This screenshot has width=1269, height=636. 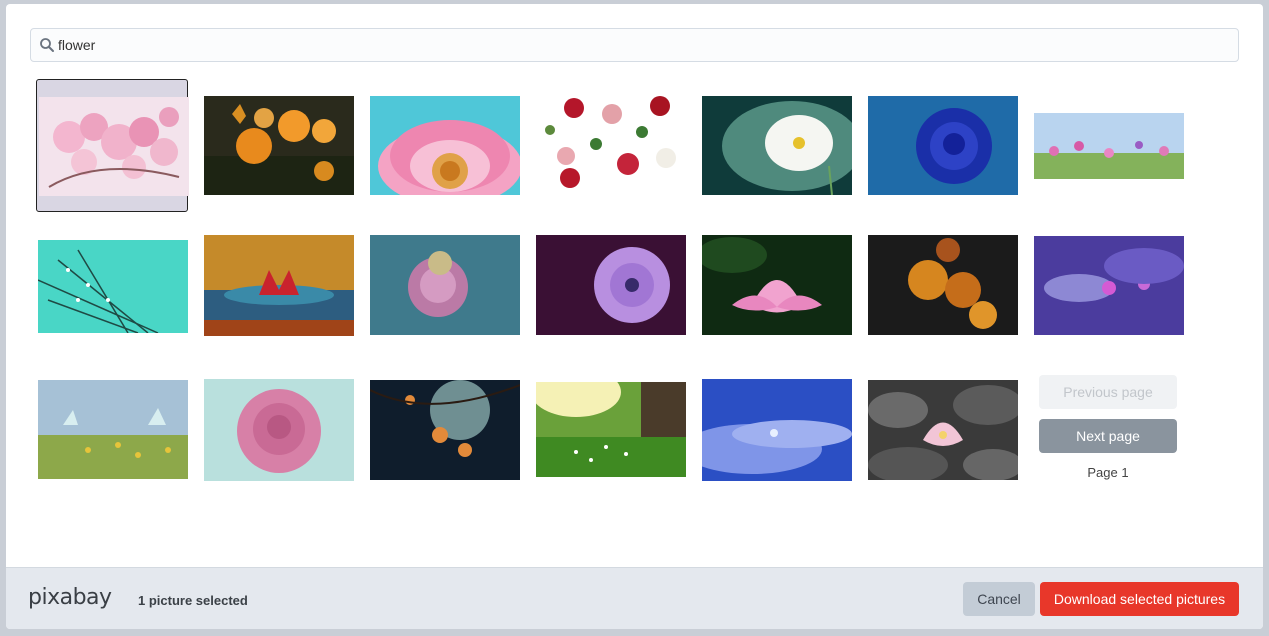 I want to click on download-selected-button: Download selected pictures, so click(x=1139, y=599).